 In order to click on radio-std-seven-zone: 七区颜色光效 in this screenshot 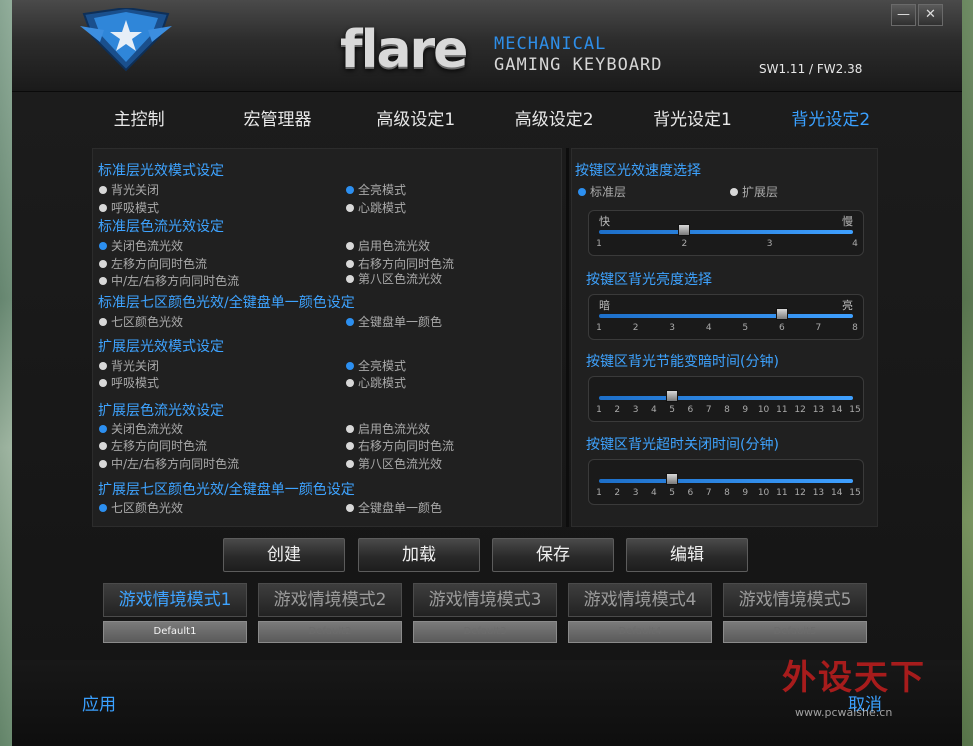, I will do `click(141, 321)`.